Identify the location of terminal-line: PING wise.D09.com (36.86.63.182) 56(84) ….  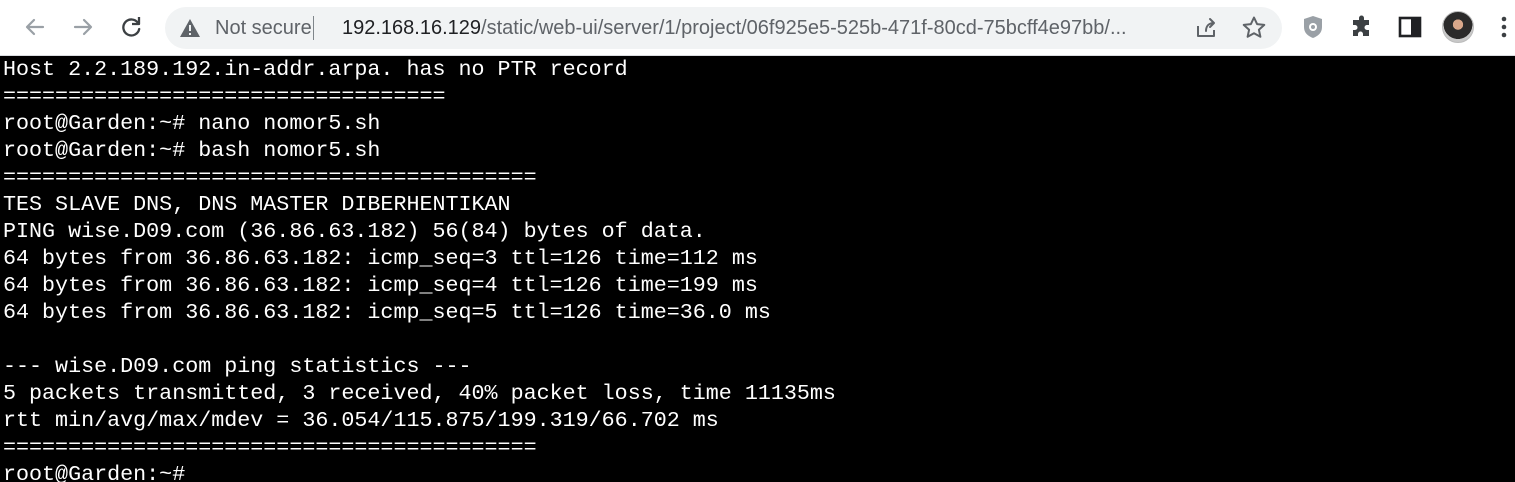
(354, 231).